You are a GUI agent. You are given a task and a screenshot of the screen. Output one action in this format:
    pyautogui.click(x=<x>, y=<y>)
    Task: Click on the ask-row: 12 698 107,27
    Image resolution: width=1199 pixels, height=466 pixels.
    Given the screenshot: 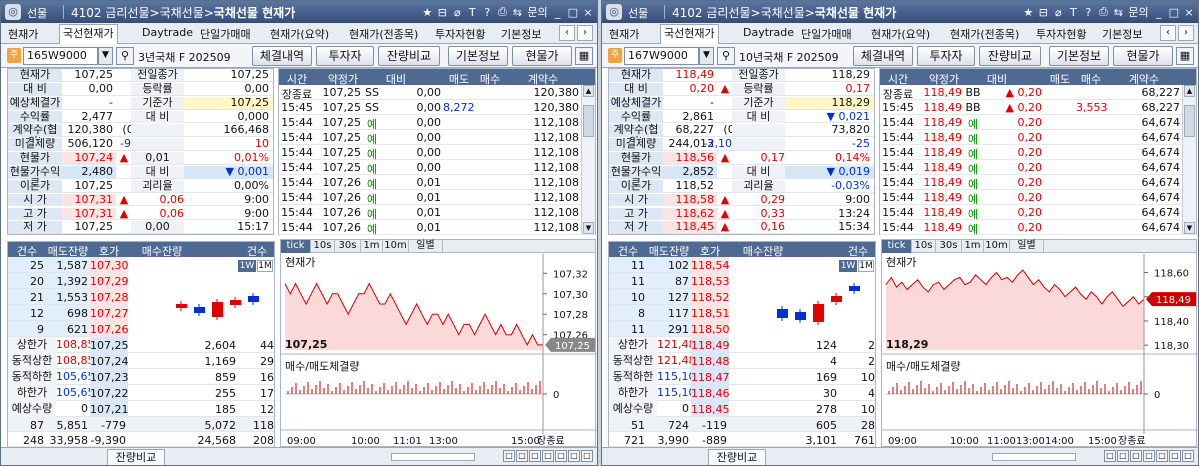 What is the action you would take?
    pyautogui.click(x=68, y=313)
    